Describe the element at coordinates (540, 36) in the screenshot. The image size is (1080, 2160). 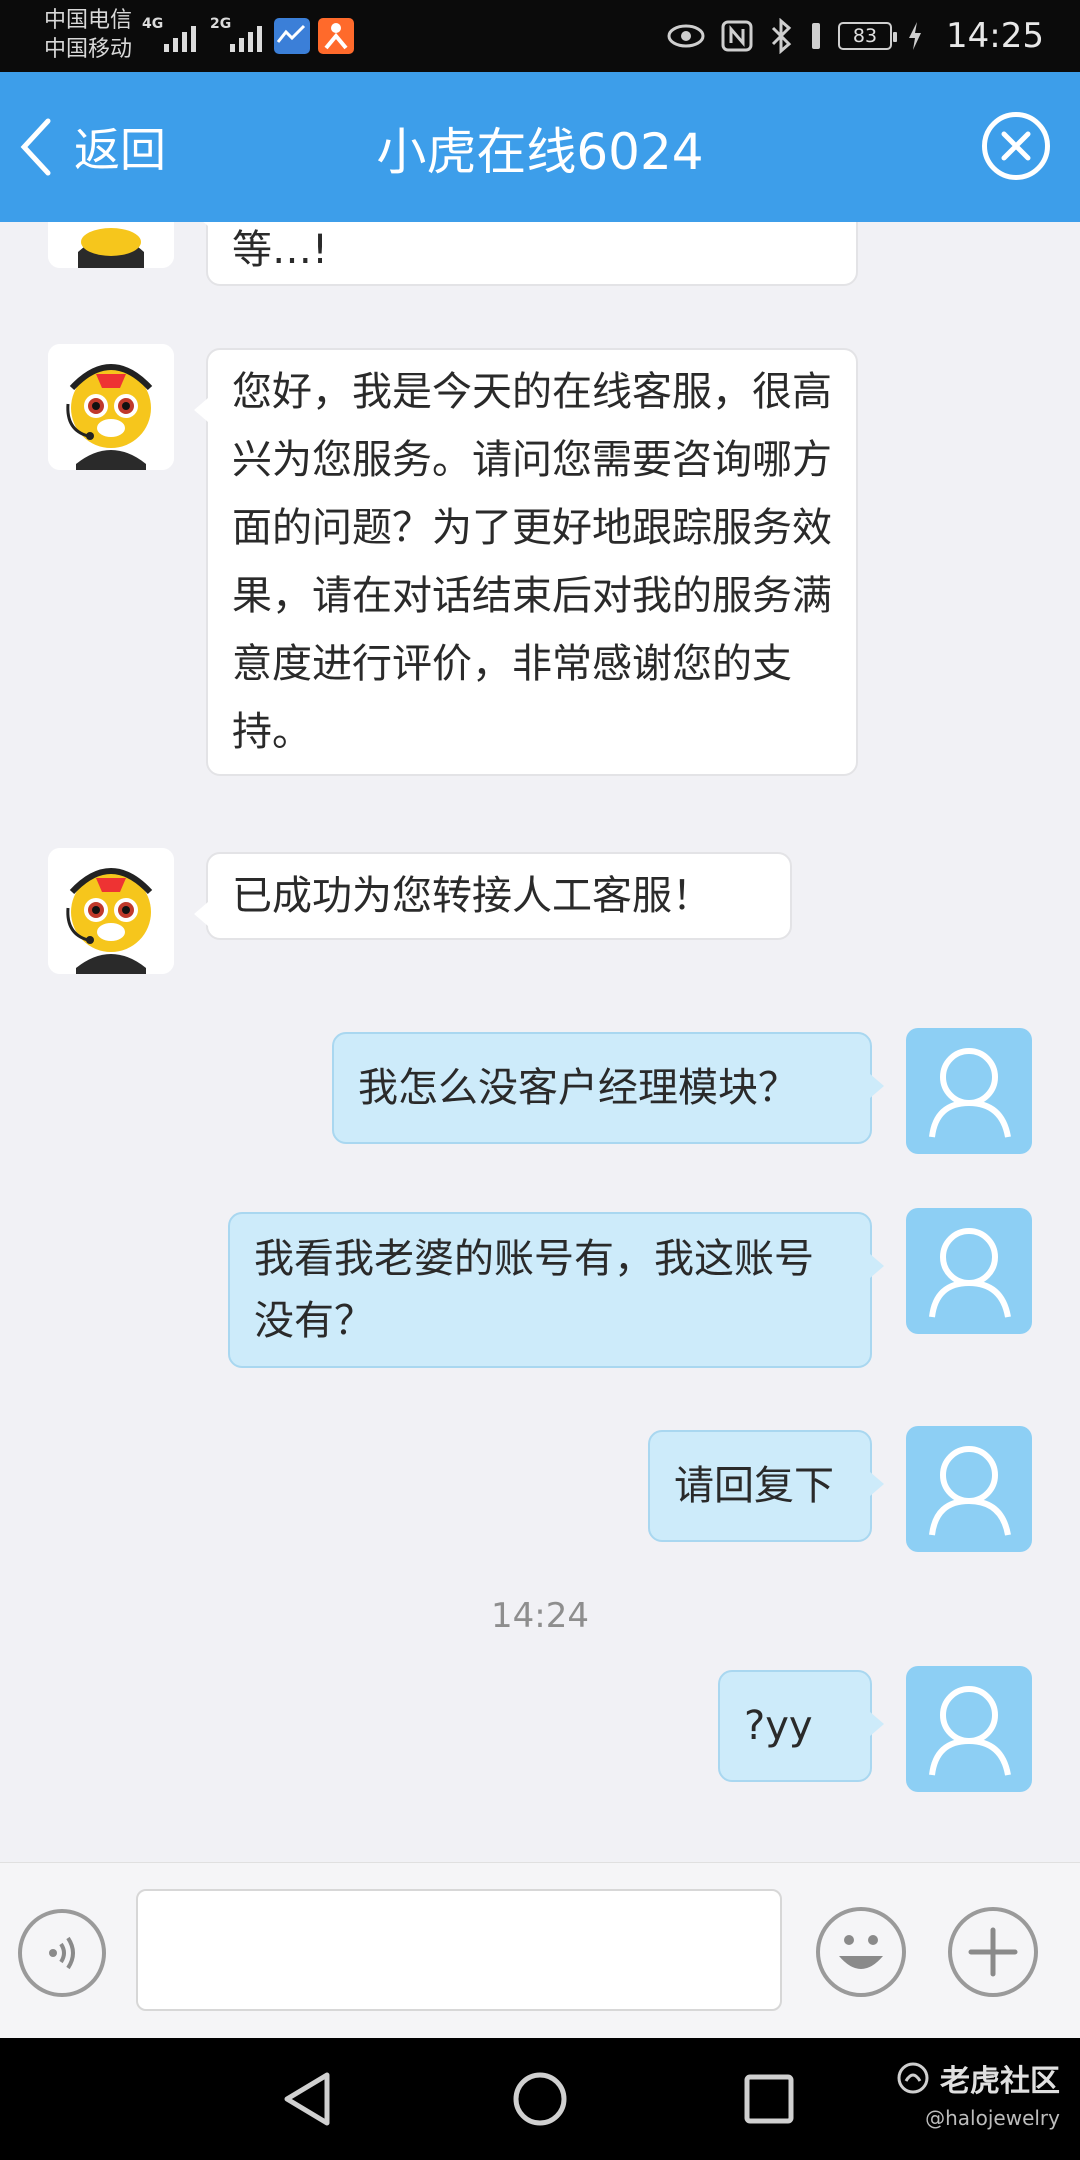
I see `status-bar: 中国电信 中国移动 4G 2G 83 14:25` at that location.